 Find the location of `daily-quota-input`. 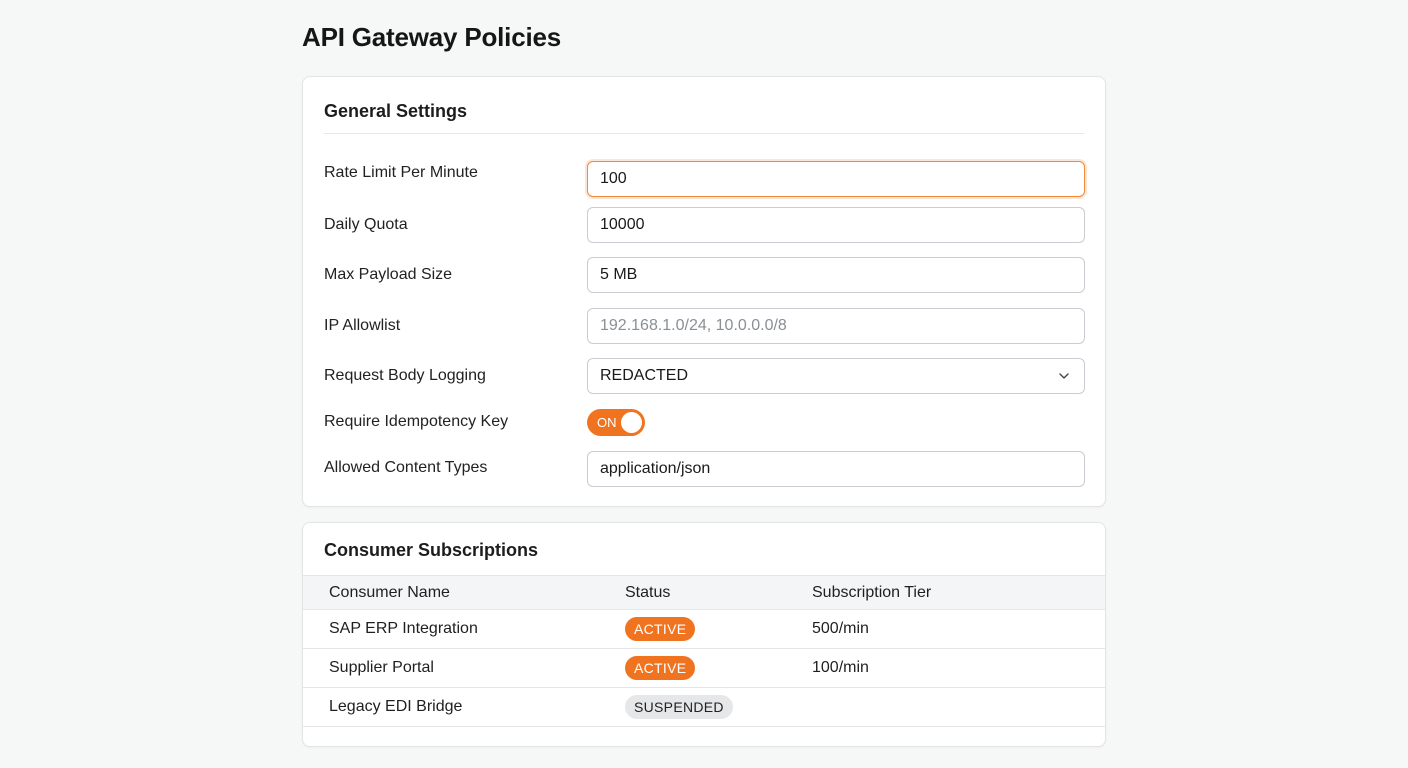

daily-quota-input is located at coordinates (836, 225).